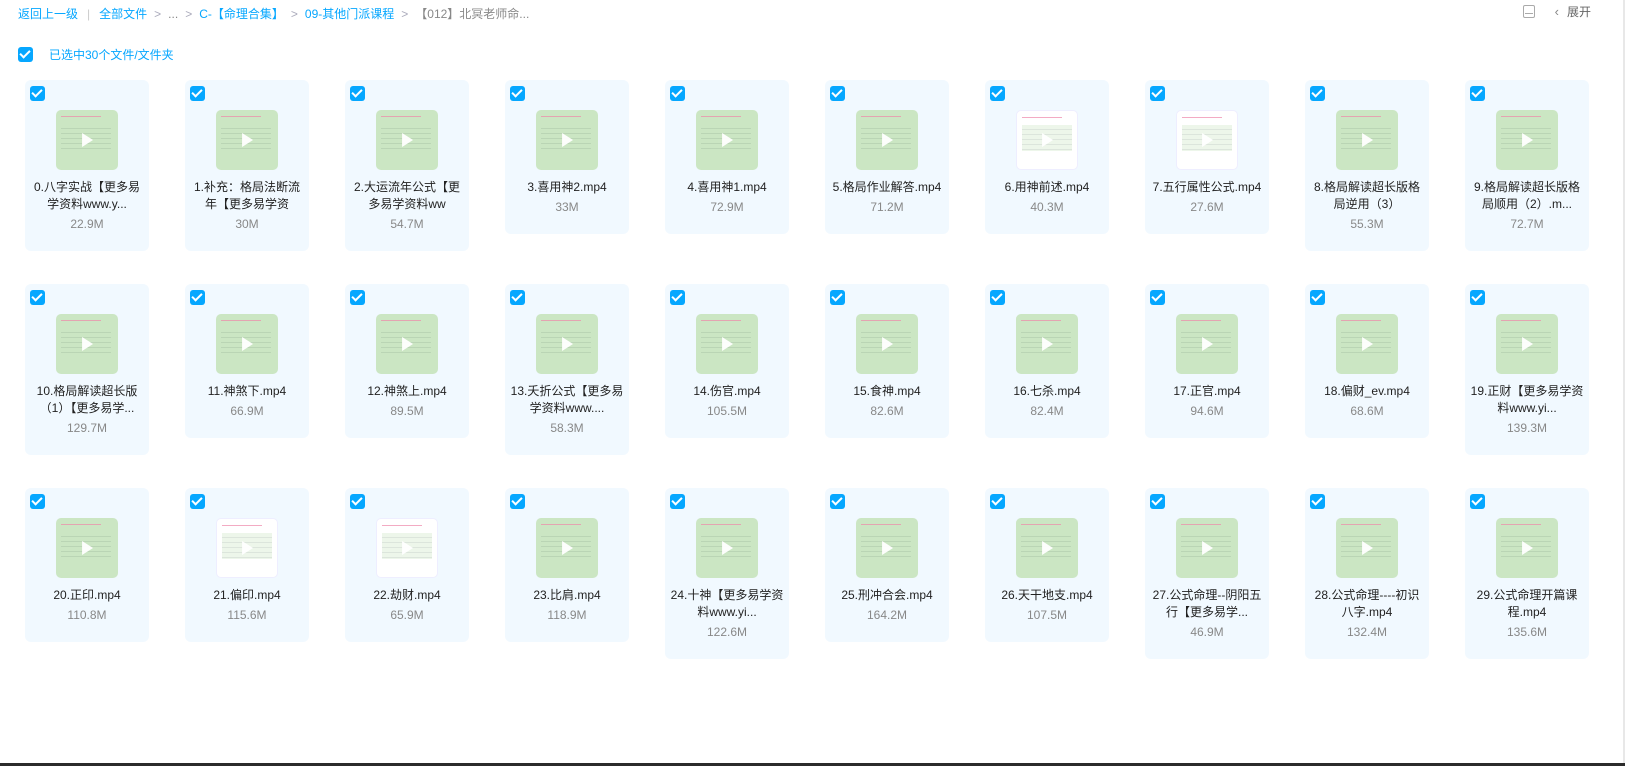 Image resolution: width=1625 pixels, height=766 pixels. I want to click on file-name: 5.格局作业解答.mp4, so click(887, 187).